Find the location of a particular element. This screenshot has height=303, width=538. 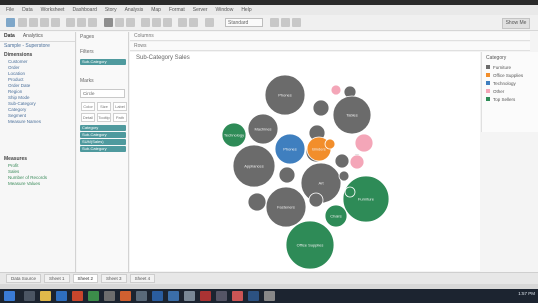

bubble: Appliances is located at coordinates (254, 166).